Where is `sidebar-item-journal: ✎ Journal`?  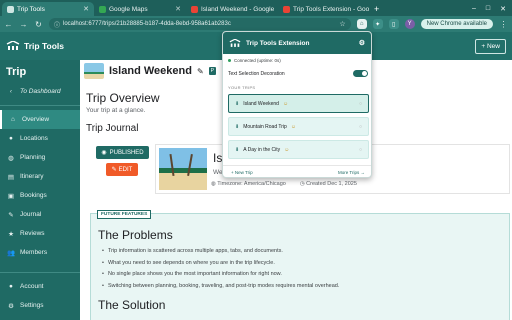
sidebar-item-journal: ✎ Journal is located at coordinates (40, 214).